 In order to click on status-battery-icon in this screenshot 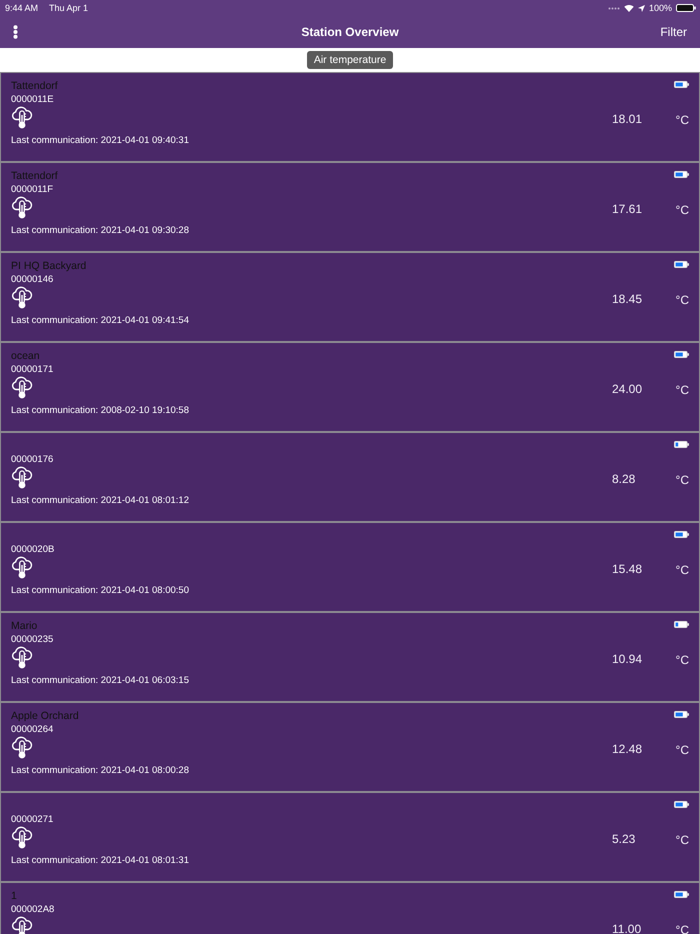, I will do `click(686, 8)`.